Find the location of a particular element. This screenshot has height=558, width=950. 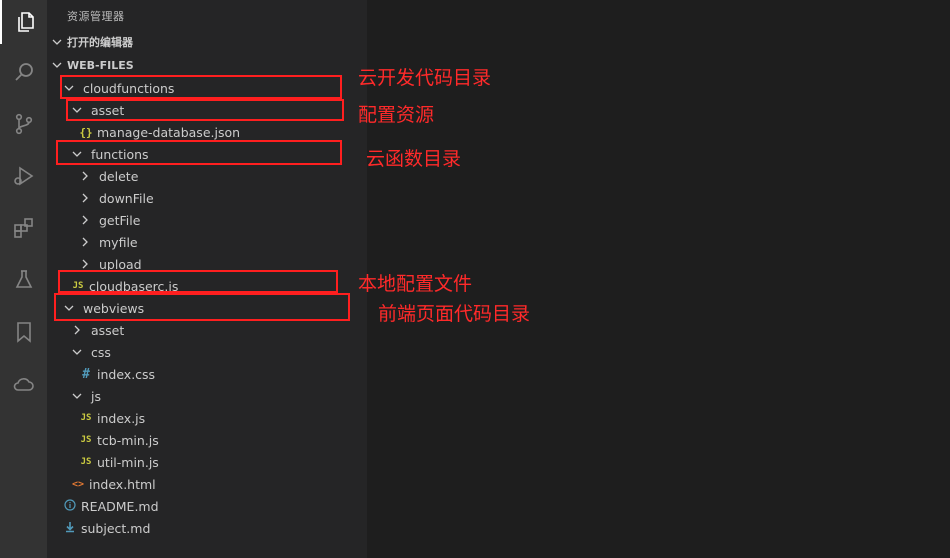

explorer-icon is located at coordinates (23, 22).